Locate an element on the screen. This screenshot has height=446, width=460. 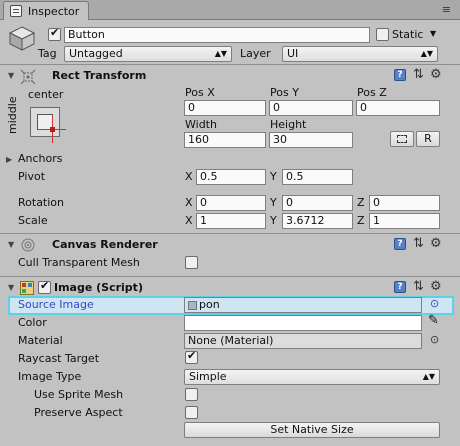
rect-transform-title: Rect Transform is located at coordinates (99, 75).